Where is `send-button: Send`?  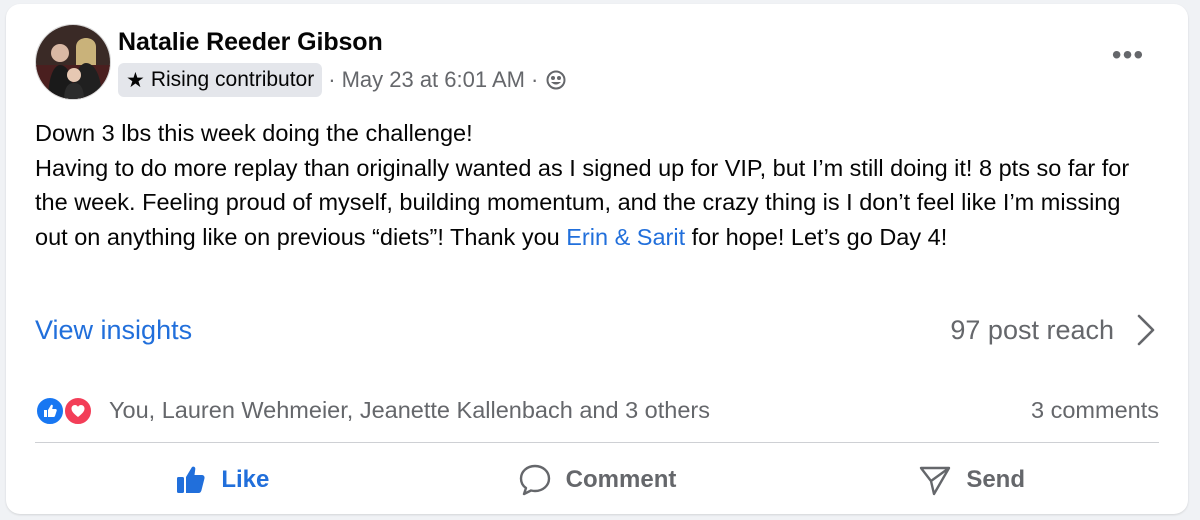
send-button: Send is located at coordinates (971, 480).